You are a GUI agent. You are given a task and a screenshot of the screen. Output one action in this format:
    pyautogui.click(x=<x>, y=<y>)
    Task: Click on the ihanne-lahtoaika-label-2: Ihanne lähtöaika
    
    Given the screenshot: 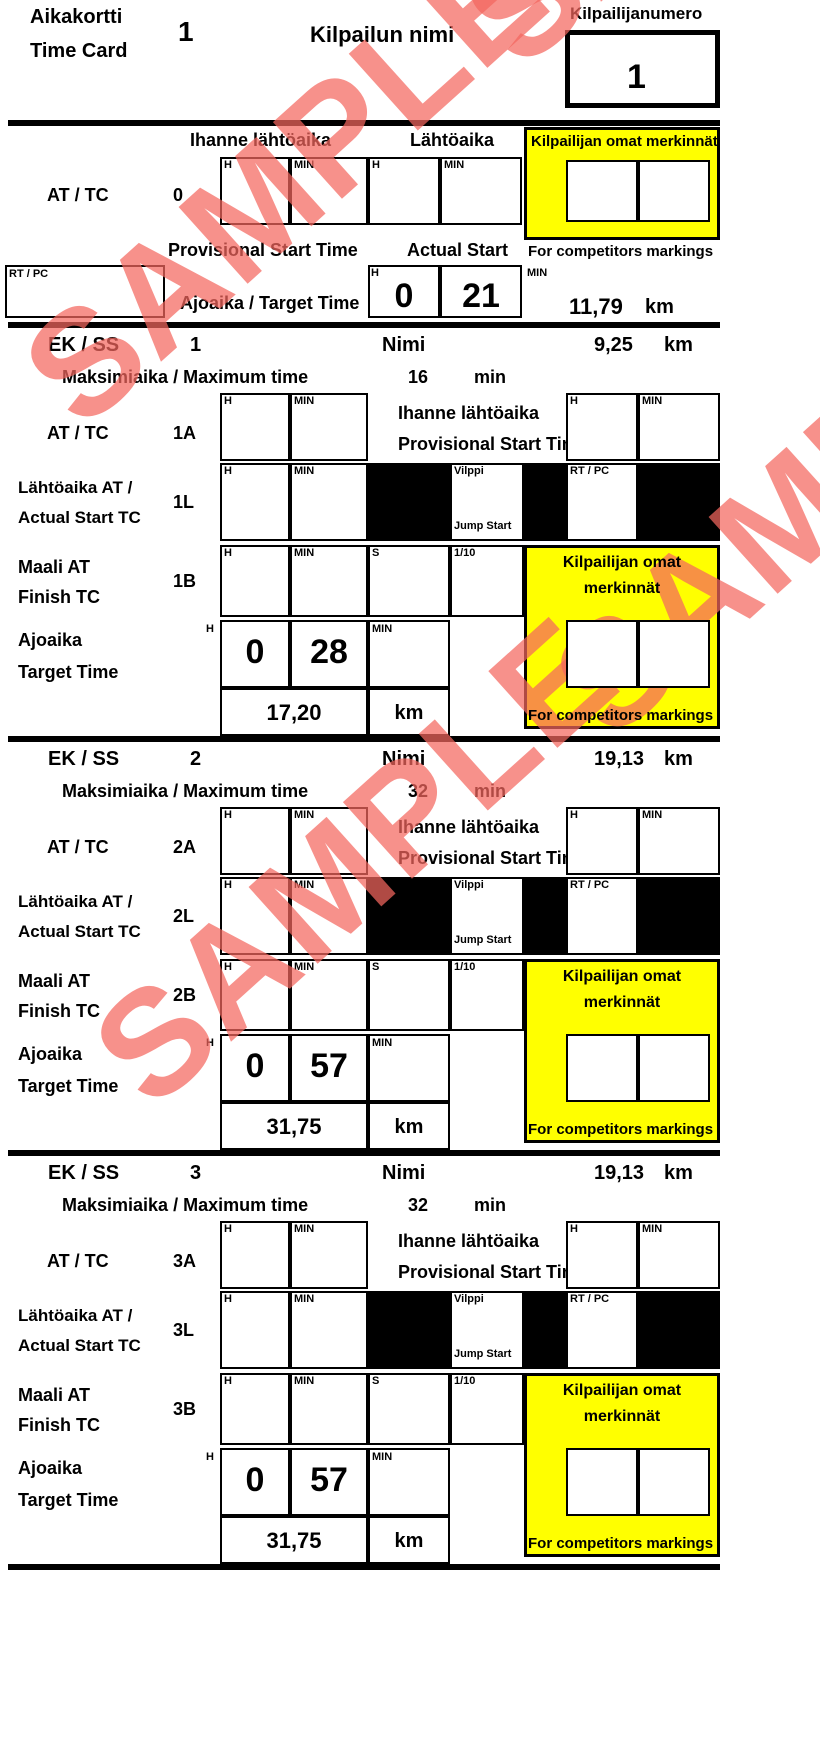 What is the action you would take?
    pyautogui.click(x=469, y=827)
    